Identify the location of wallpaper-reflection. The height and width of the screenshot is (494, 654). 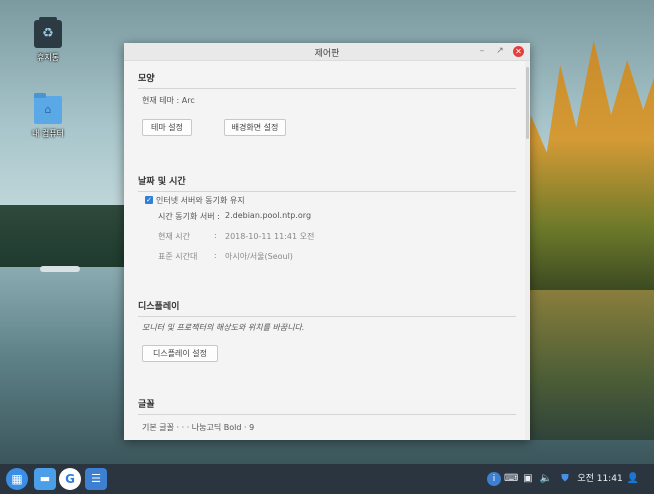
(587, 365).